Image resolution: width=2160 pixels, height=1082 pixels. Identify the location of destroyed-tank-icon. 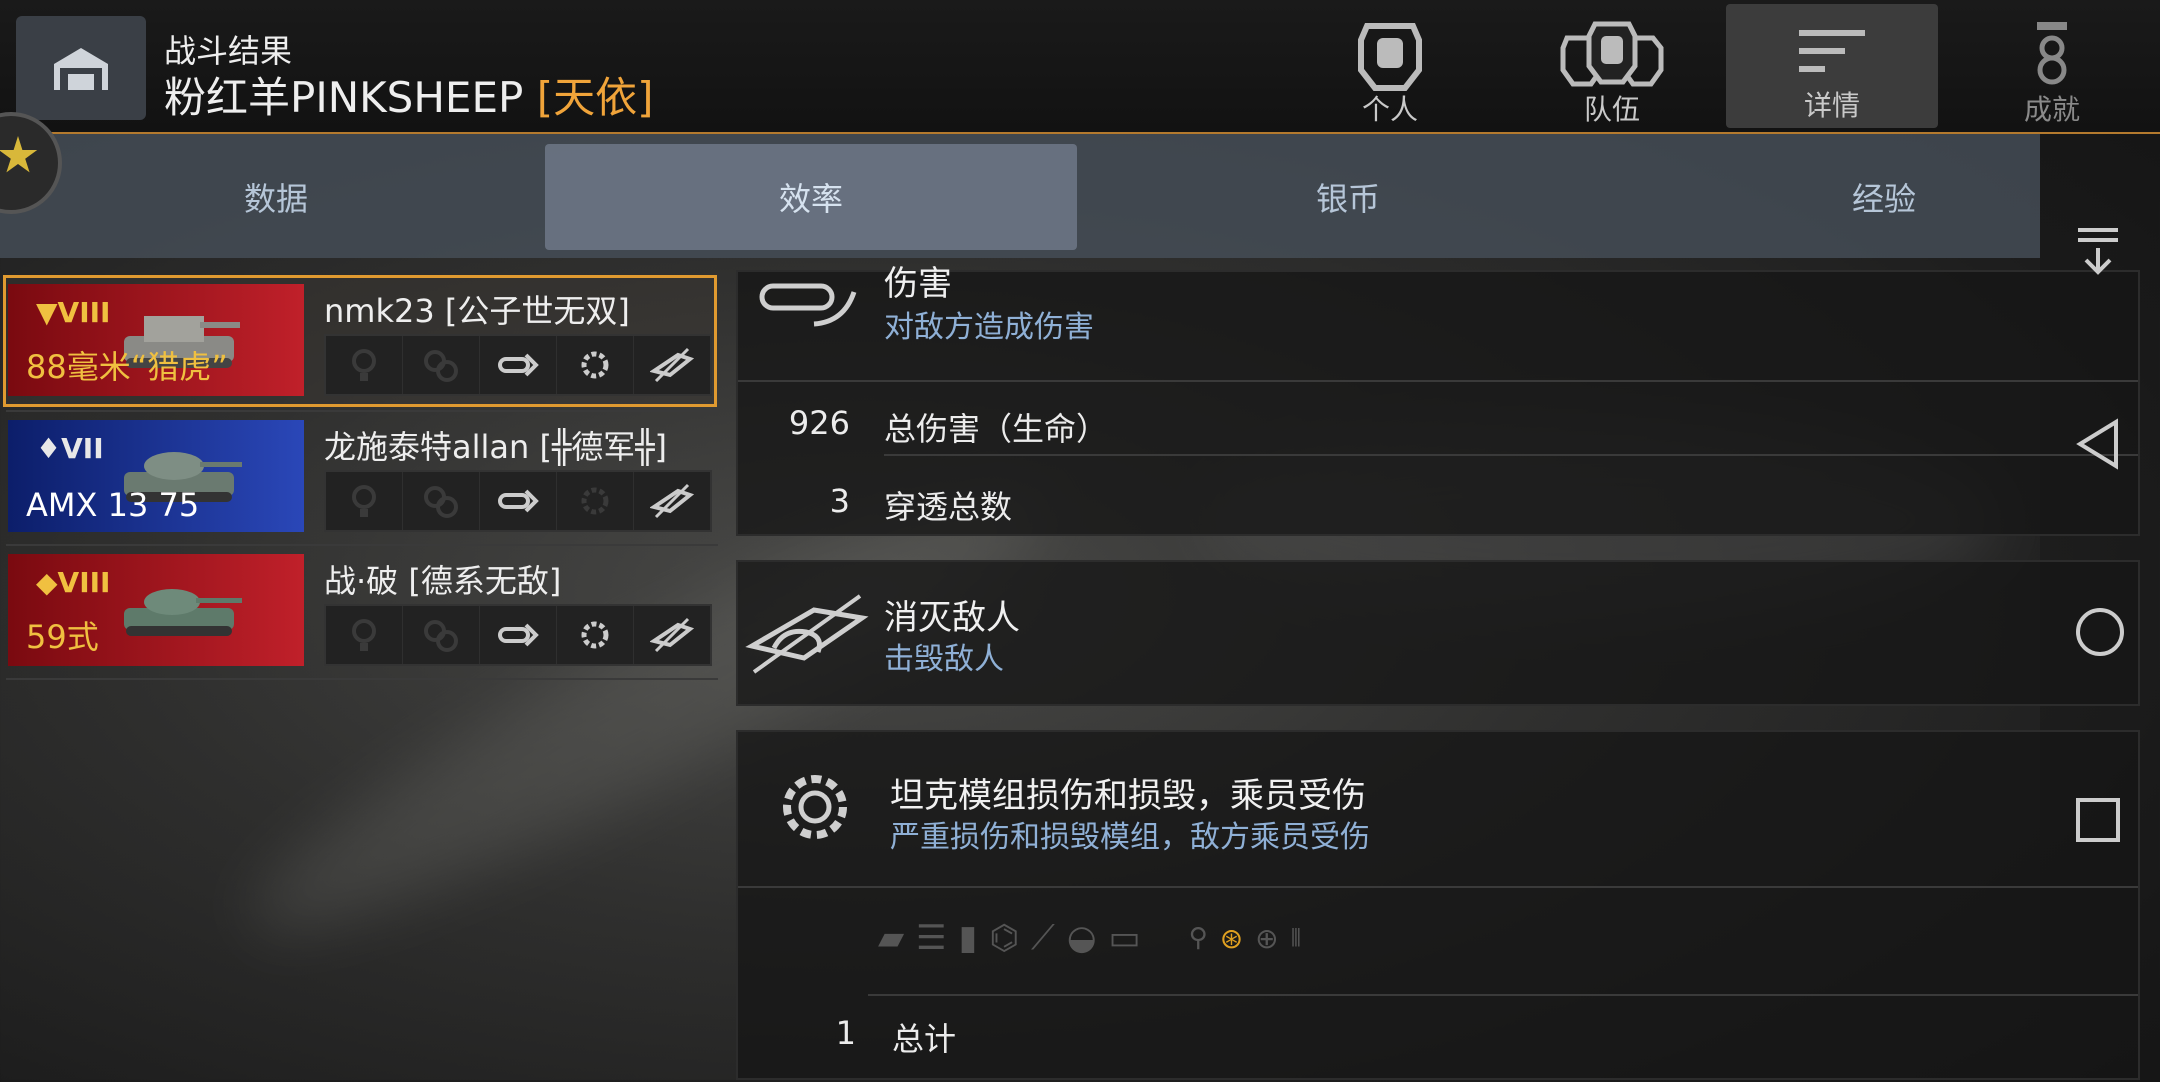
(807, 634).